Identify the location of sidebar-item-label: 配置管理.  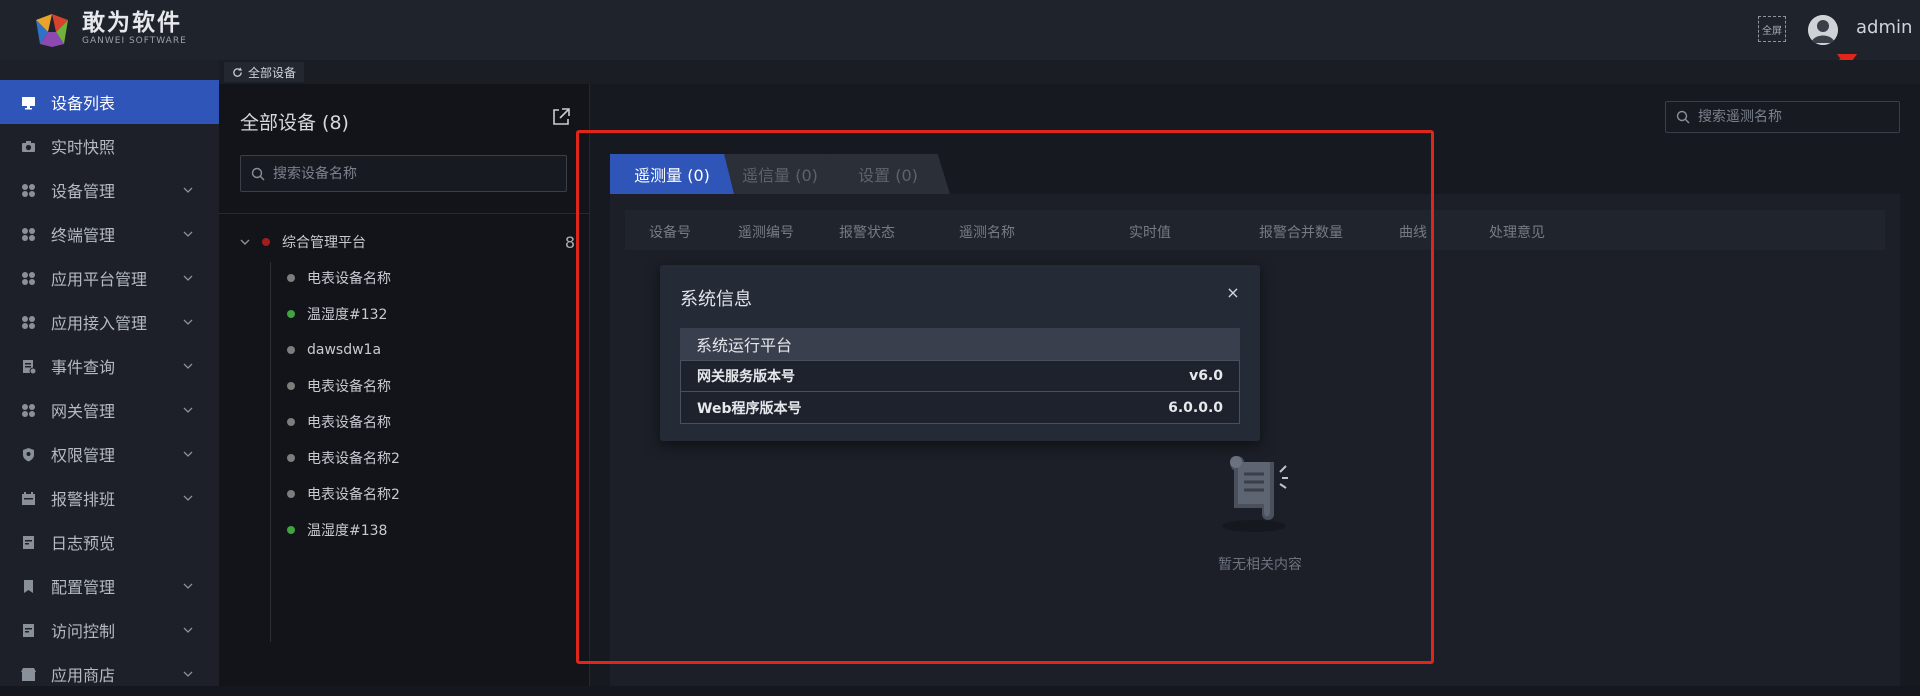
(83, 587).